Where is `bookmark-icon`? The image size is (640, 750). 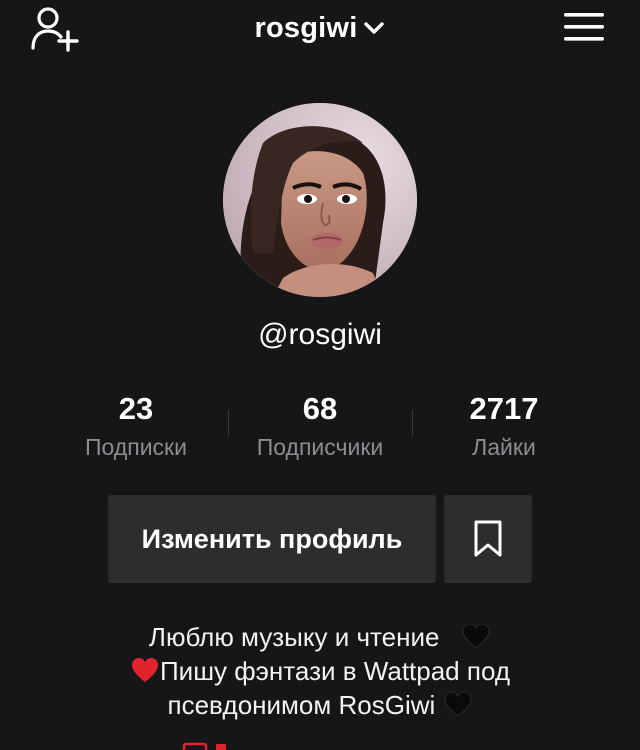
bookmark-icon is located at coordinates (488, 538).